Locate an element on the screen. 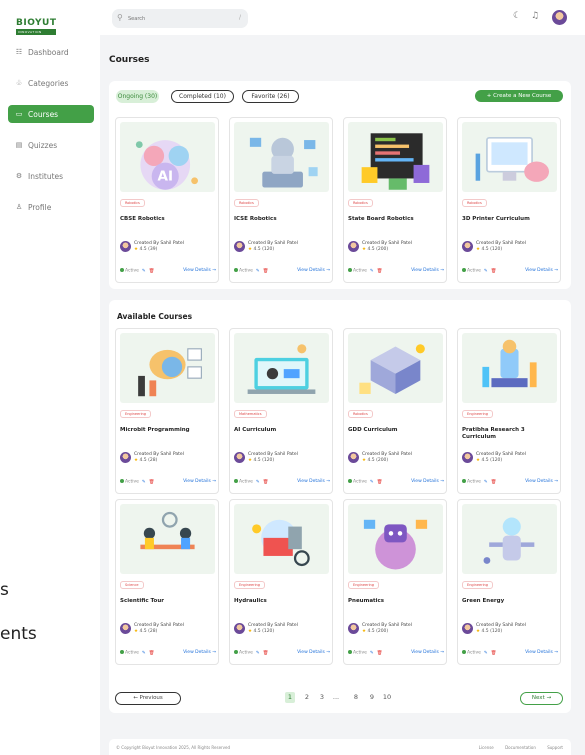 Image resolution: width=585 pixels, height=755 pixels. next-page-button: Next → is located at coordinates (541, 698).